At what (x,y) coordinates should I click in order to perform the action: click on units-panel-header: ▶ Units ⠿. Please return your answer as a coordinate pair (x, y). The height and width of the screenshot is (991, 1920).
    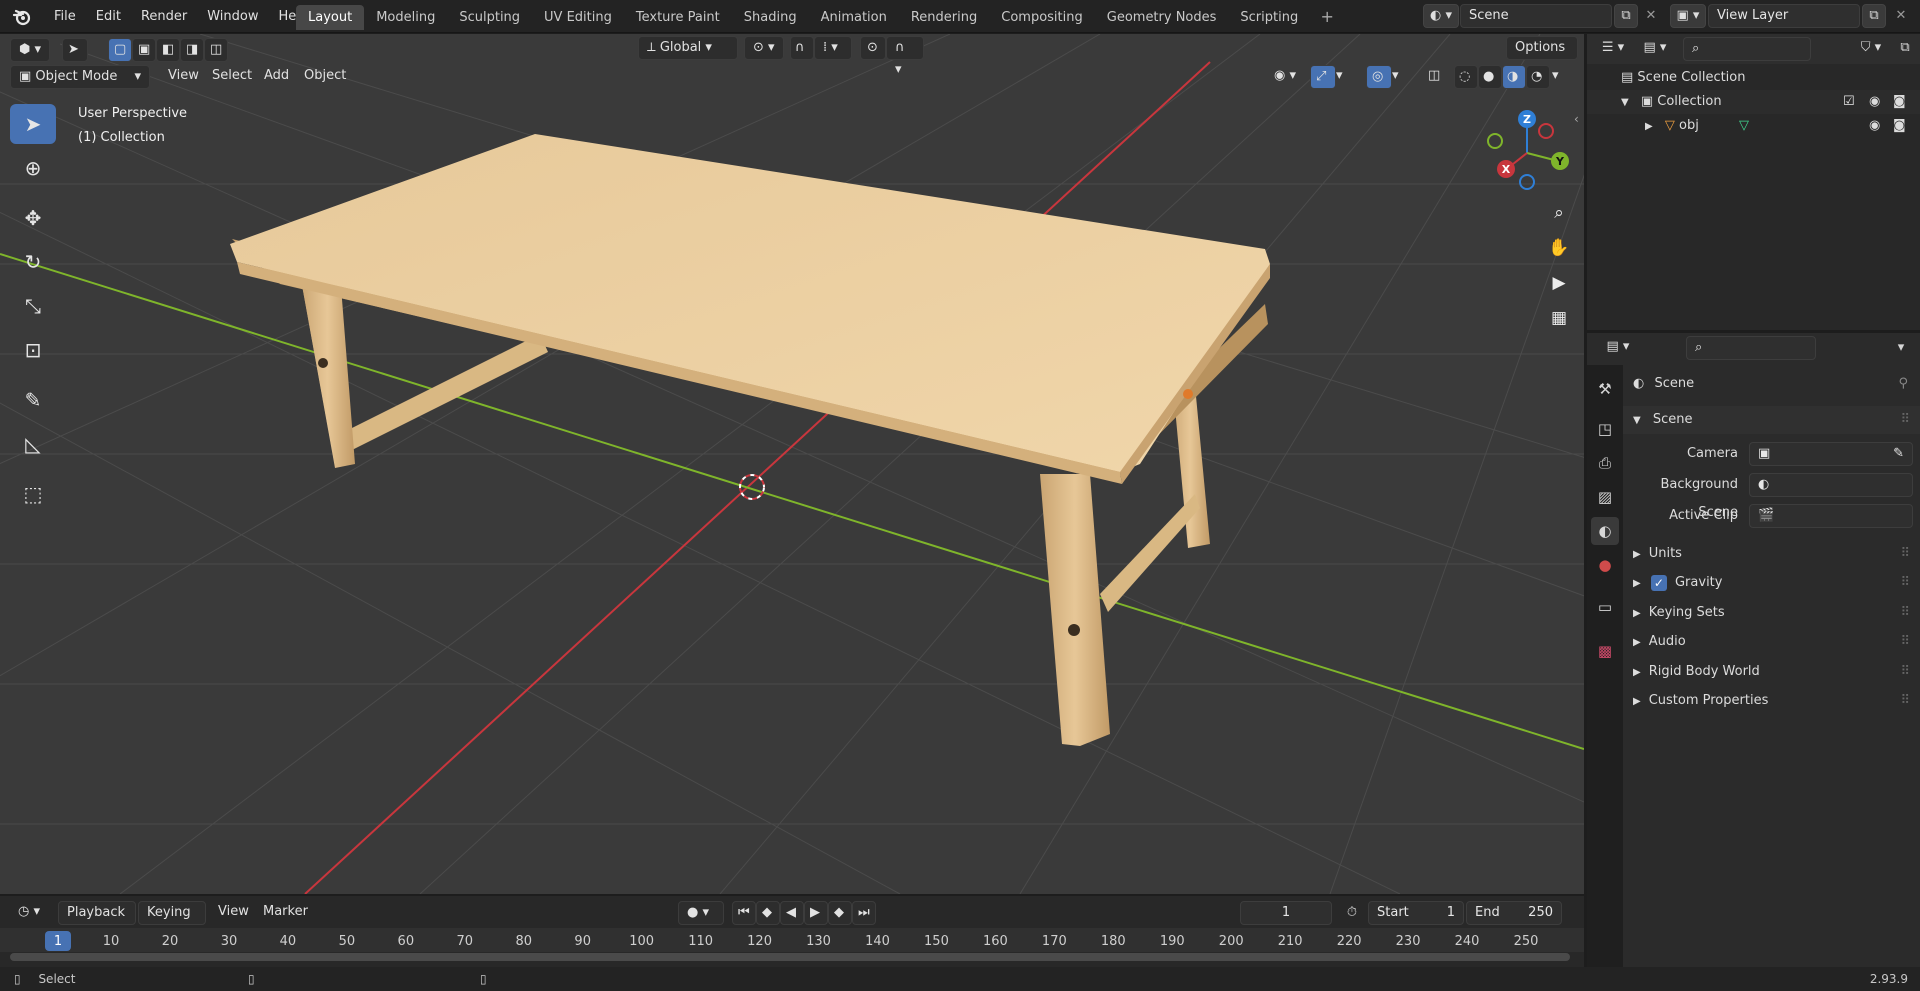
    Looking at the image, I should click on (1771, 554).